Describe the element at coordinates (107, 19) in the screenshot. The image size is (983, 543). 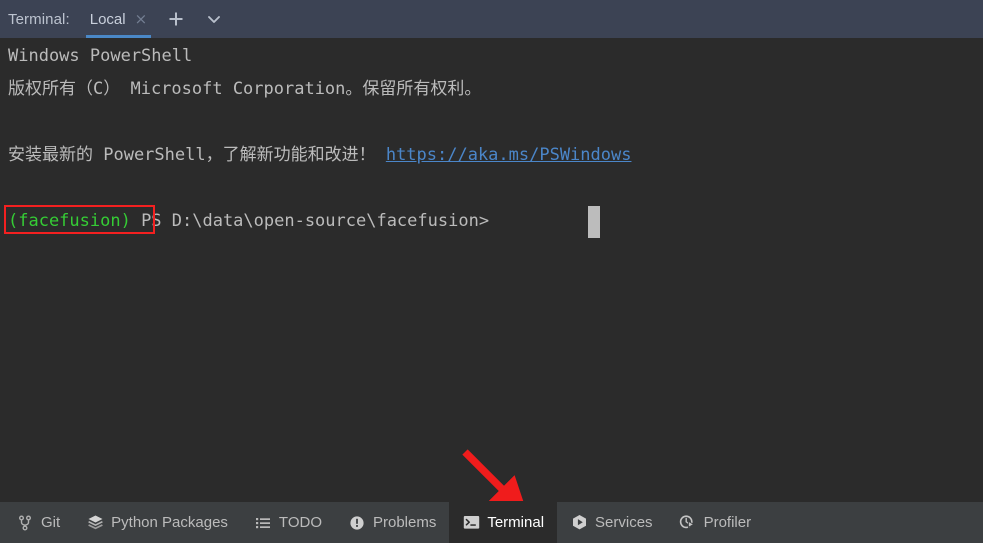
I see `terminal-tab-local-label: Local` at that location.